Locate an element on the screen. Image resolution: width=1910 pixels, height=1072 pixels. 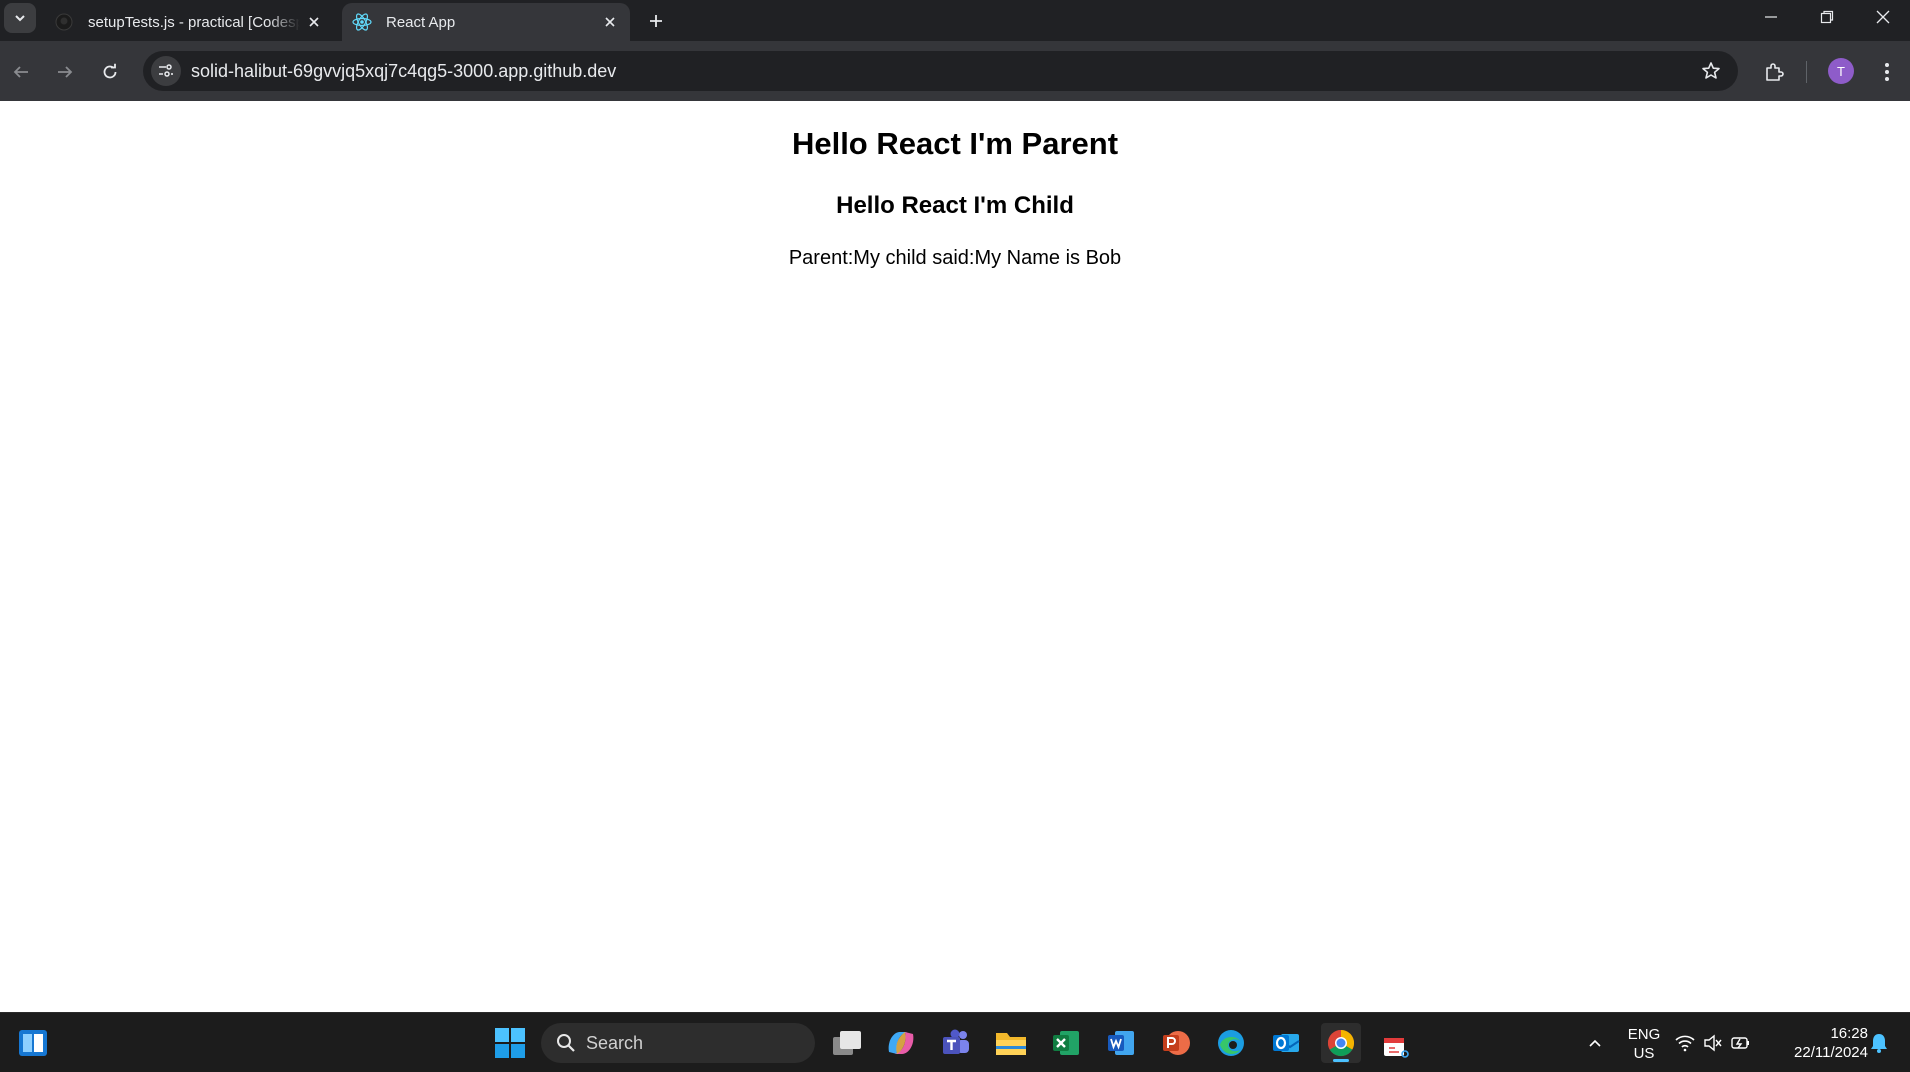
clock-date: 22/11/2024 is located at coordinates (1831, 1052).